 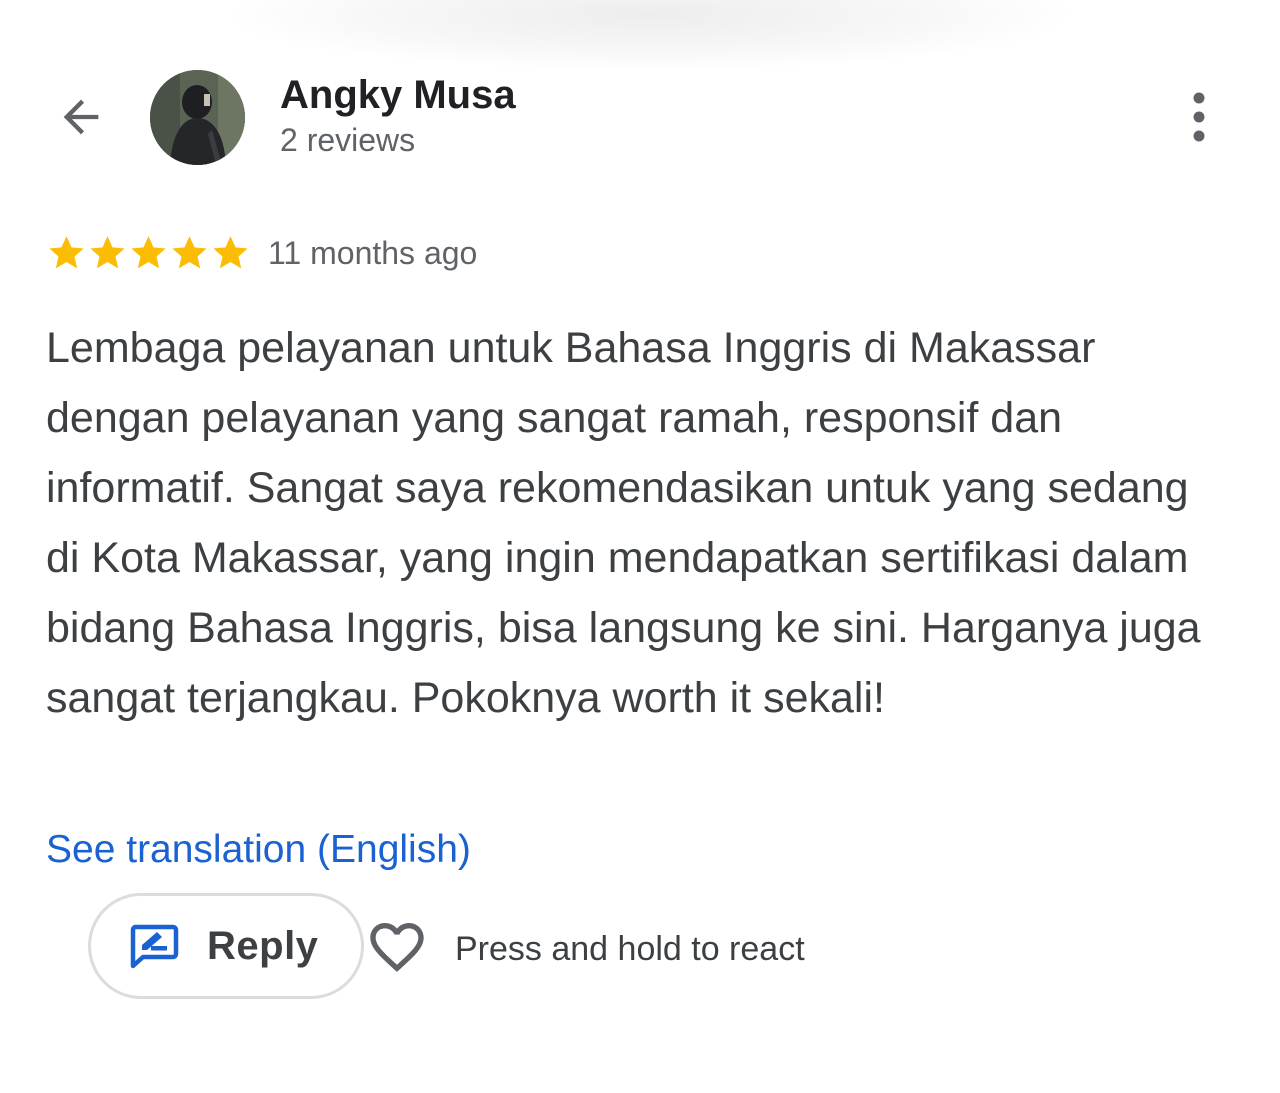 I want to click on more-vertical-icon, so click(x=1199, y=117).